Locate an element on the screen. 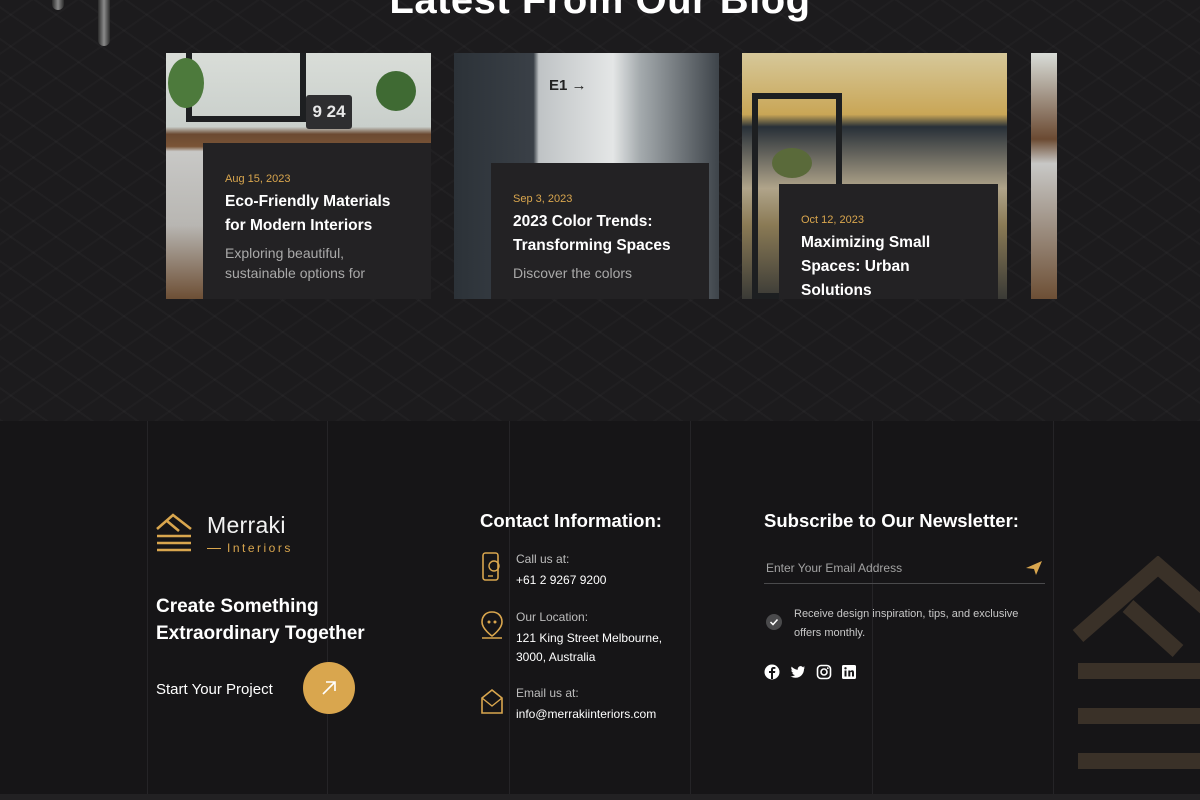 The height and width of the screenshot is (800, 1200). checkmark-icon is located at coordinates (774, 622).